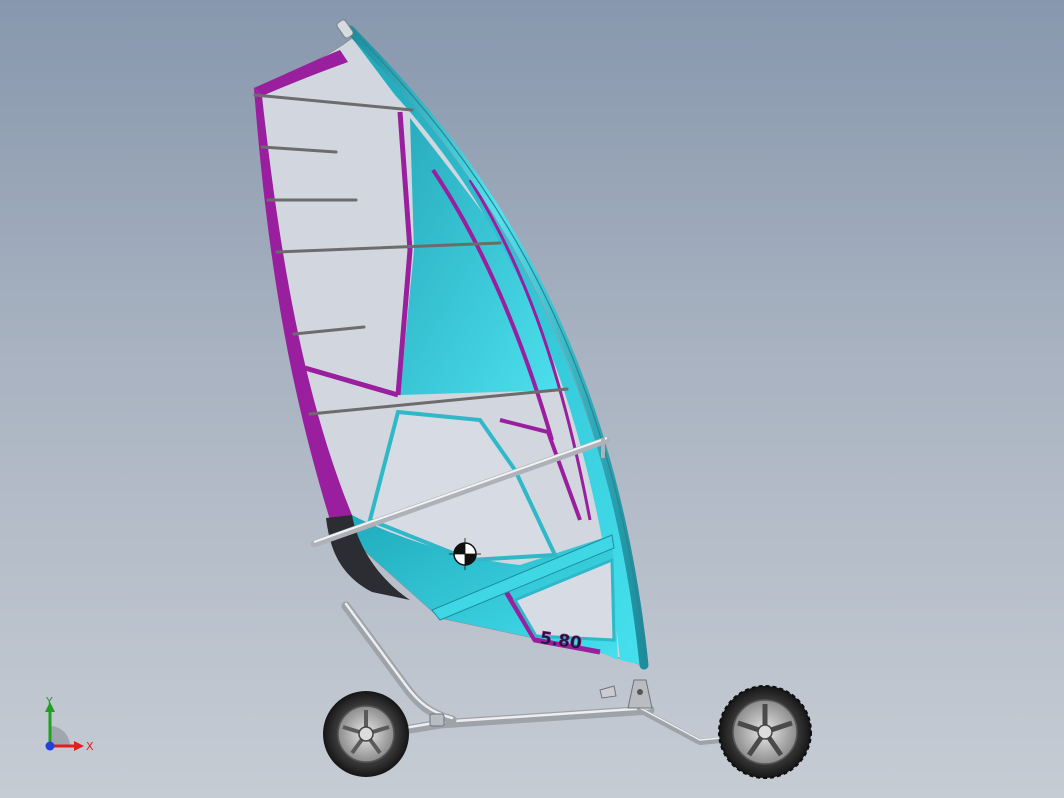 This screenshot has width=1064, height=798. I want to click on front-wheel-hub, so click(765, 732).